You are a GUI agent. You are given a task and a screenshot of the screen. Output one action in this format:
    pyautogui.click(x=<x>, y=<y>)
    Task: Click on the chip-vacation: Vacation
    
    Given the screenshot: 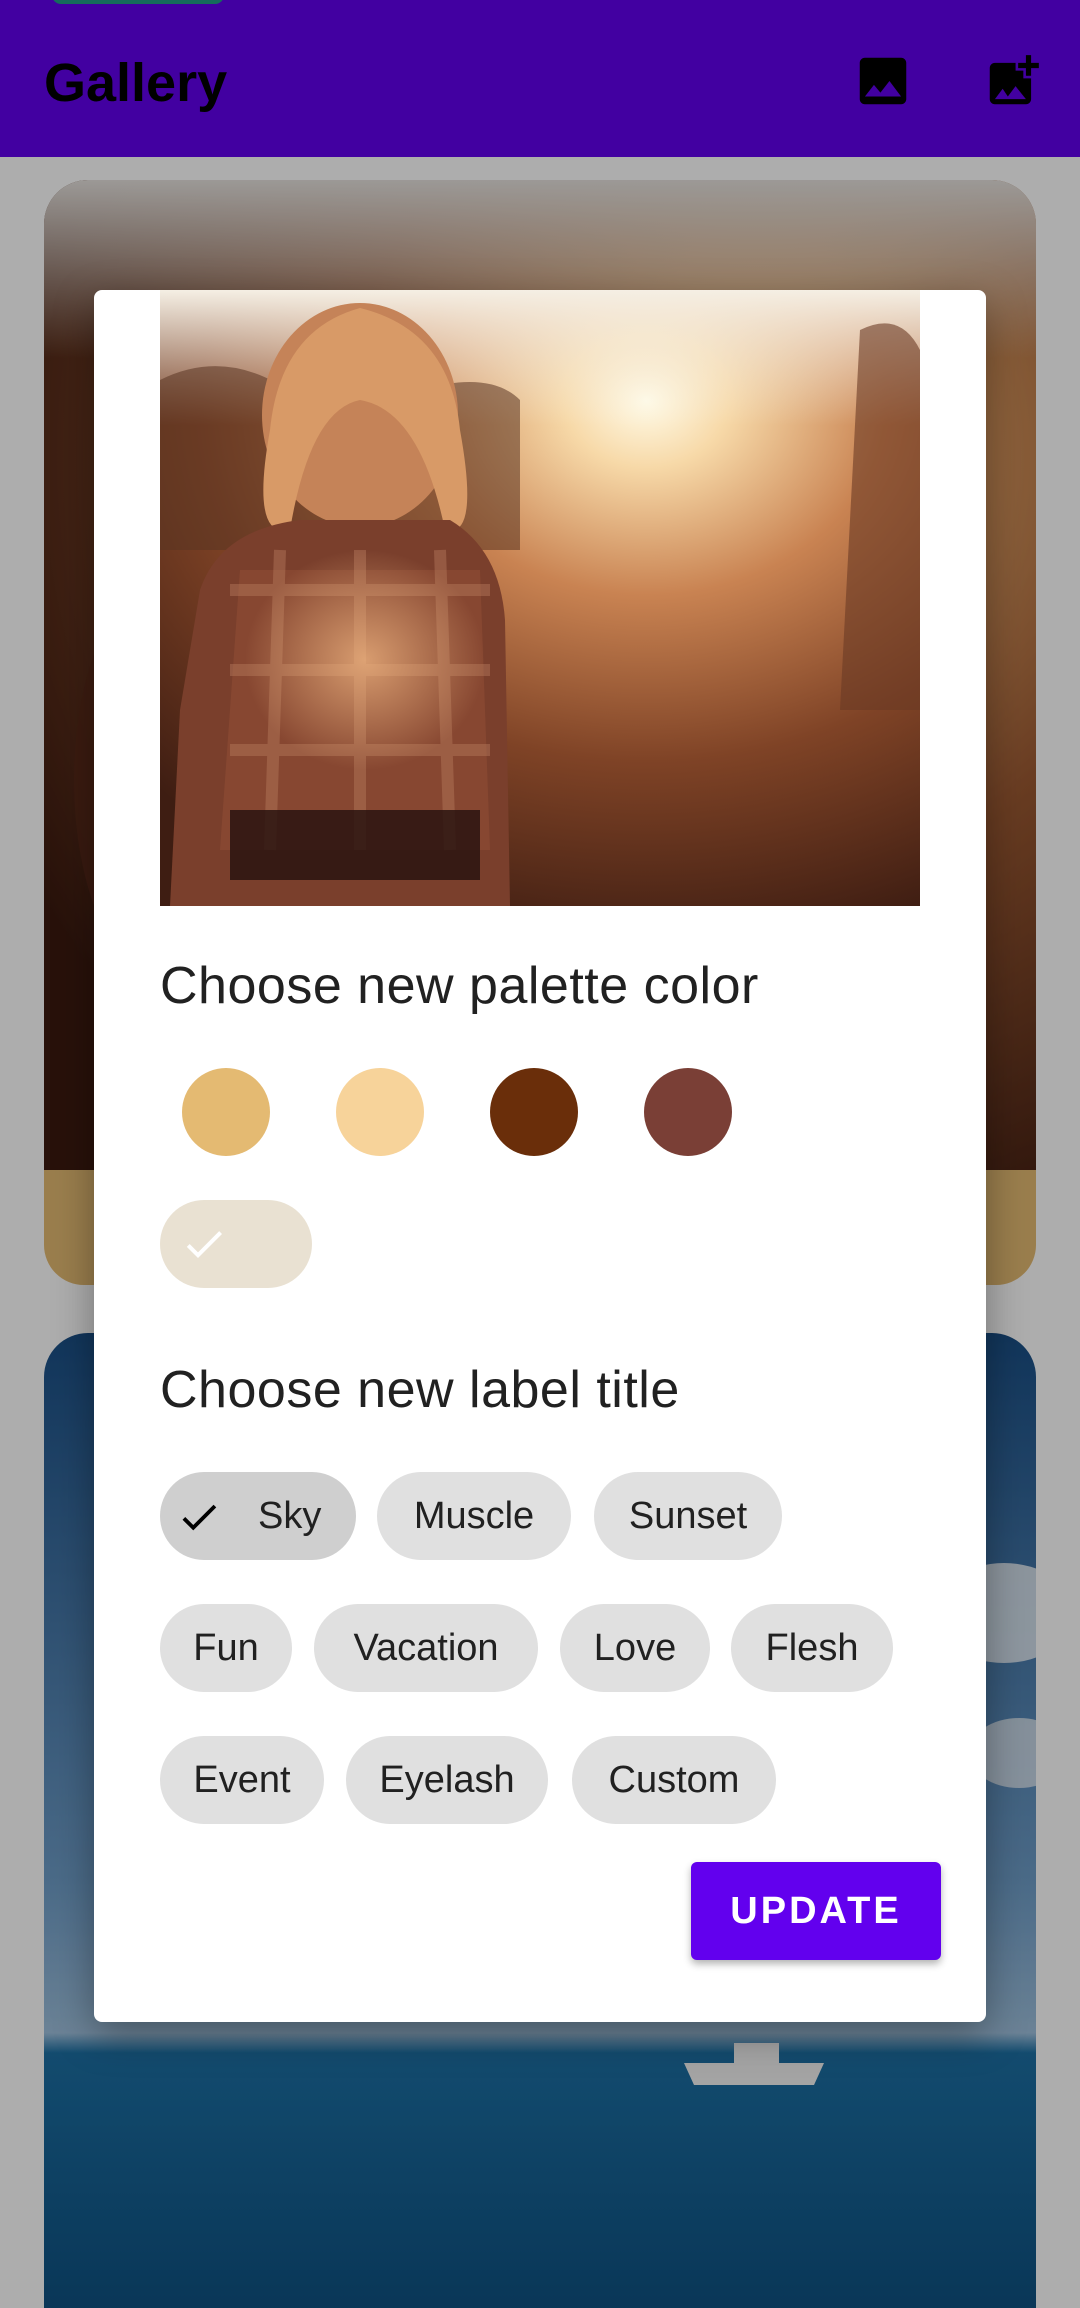 What is the action you would take?
    pyautogui.click(x=426, y=1648)
    